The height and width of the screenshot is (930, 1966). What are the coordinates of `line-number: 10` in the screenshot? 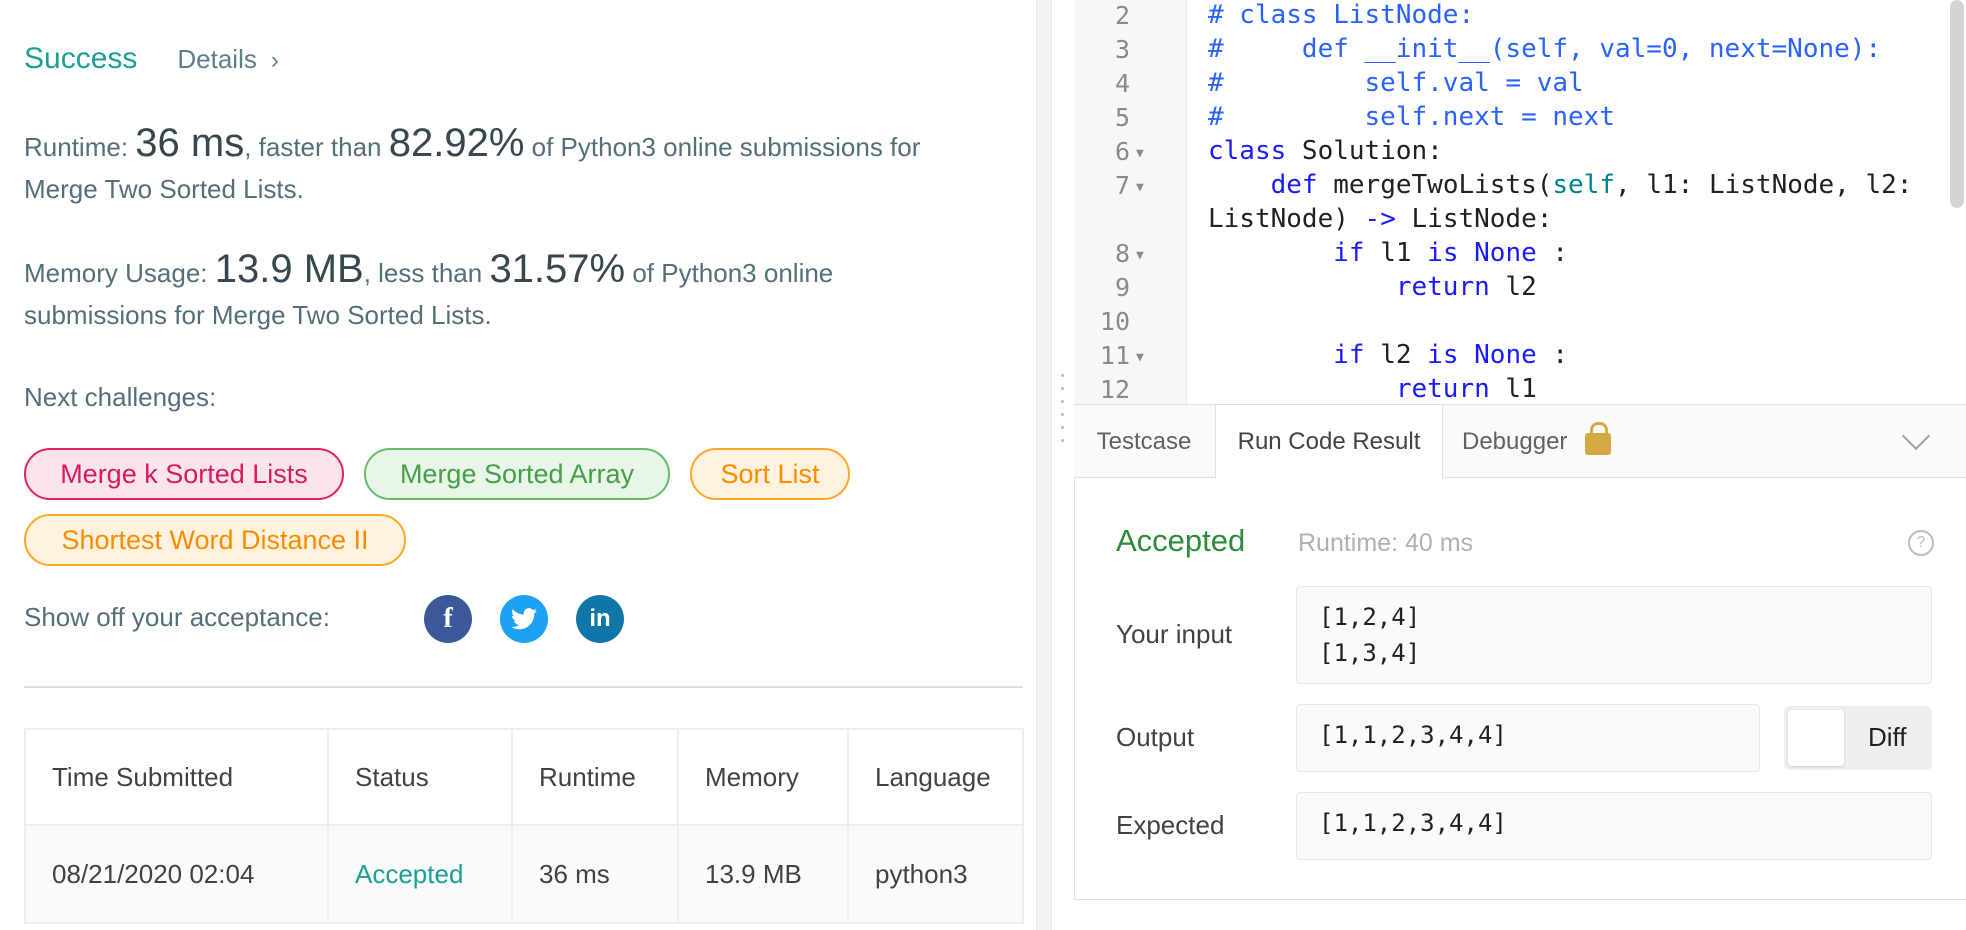 It's located at (1124, 321).